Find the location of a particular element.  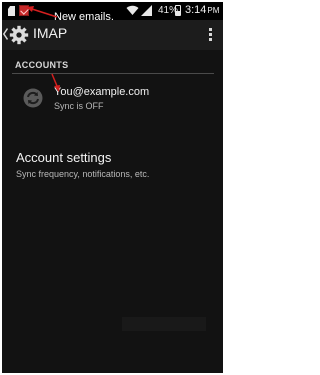

battery-icon is located at coordinates (178, 10).